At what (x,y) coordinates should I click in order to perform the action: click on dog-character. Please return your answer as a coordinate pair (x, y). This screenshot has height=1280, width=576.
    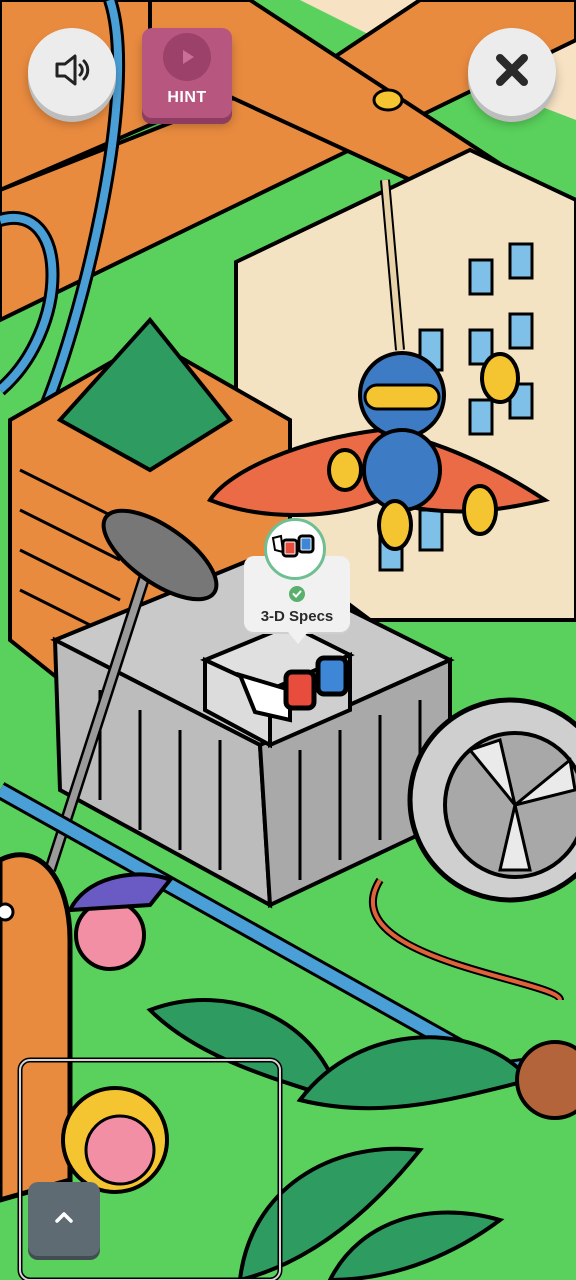
    Looking at the image, I should click on (545, 1080).